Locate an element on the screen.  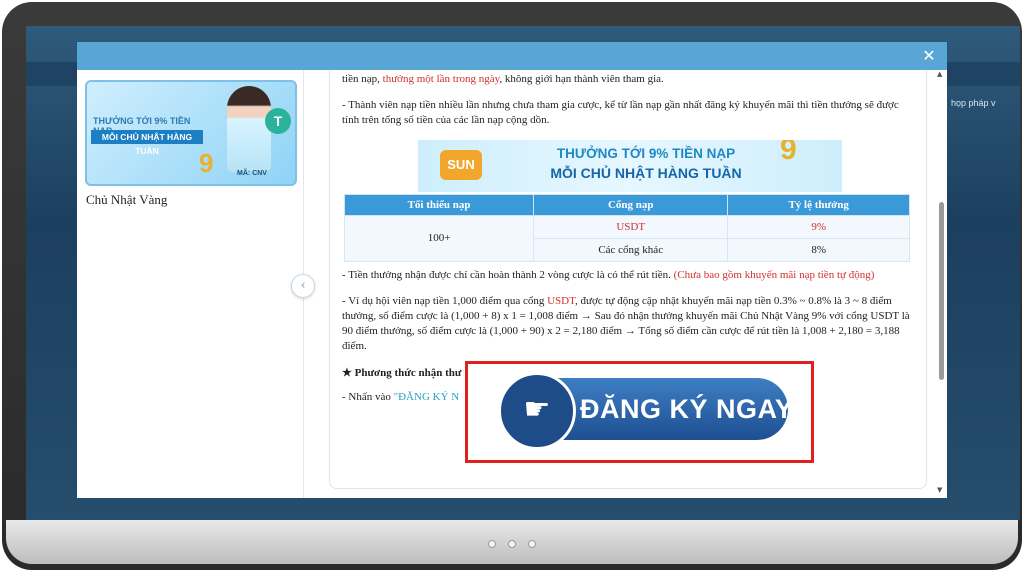
banner-subline: MỖI CHỦ NHẬT HÀNG TUẦN is located at coordinates (646, 173).